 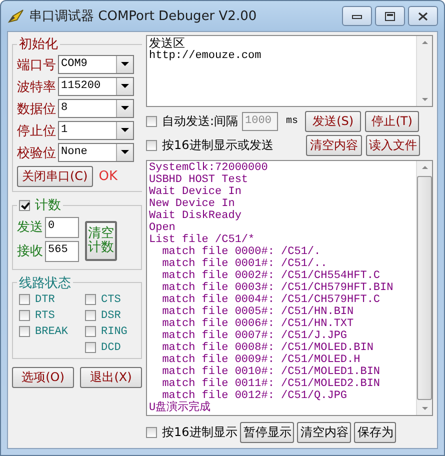 I want to click on checkbox-label: RING, so click(x=114, y=332).